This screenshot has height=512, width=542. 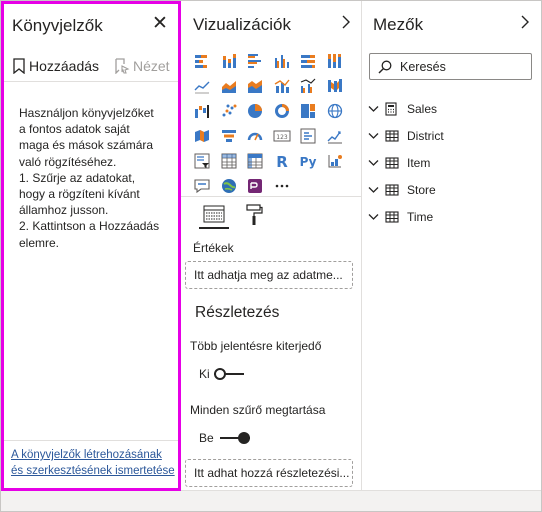 I want to click on paint-roller-icon, so click(x=254, y=215).